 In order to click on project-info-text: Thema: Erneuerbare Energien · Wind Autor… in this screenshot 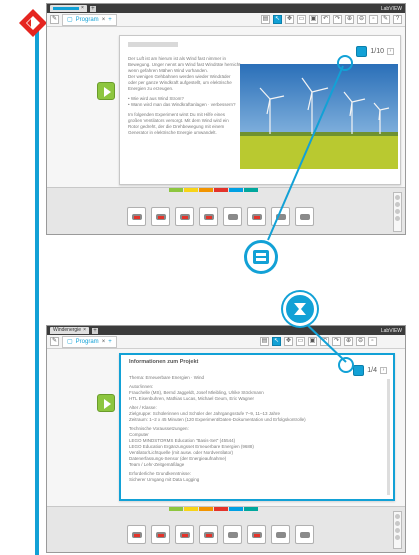, I will do `click(217, 428)`.